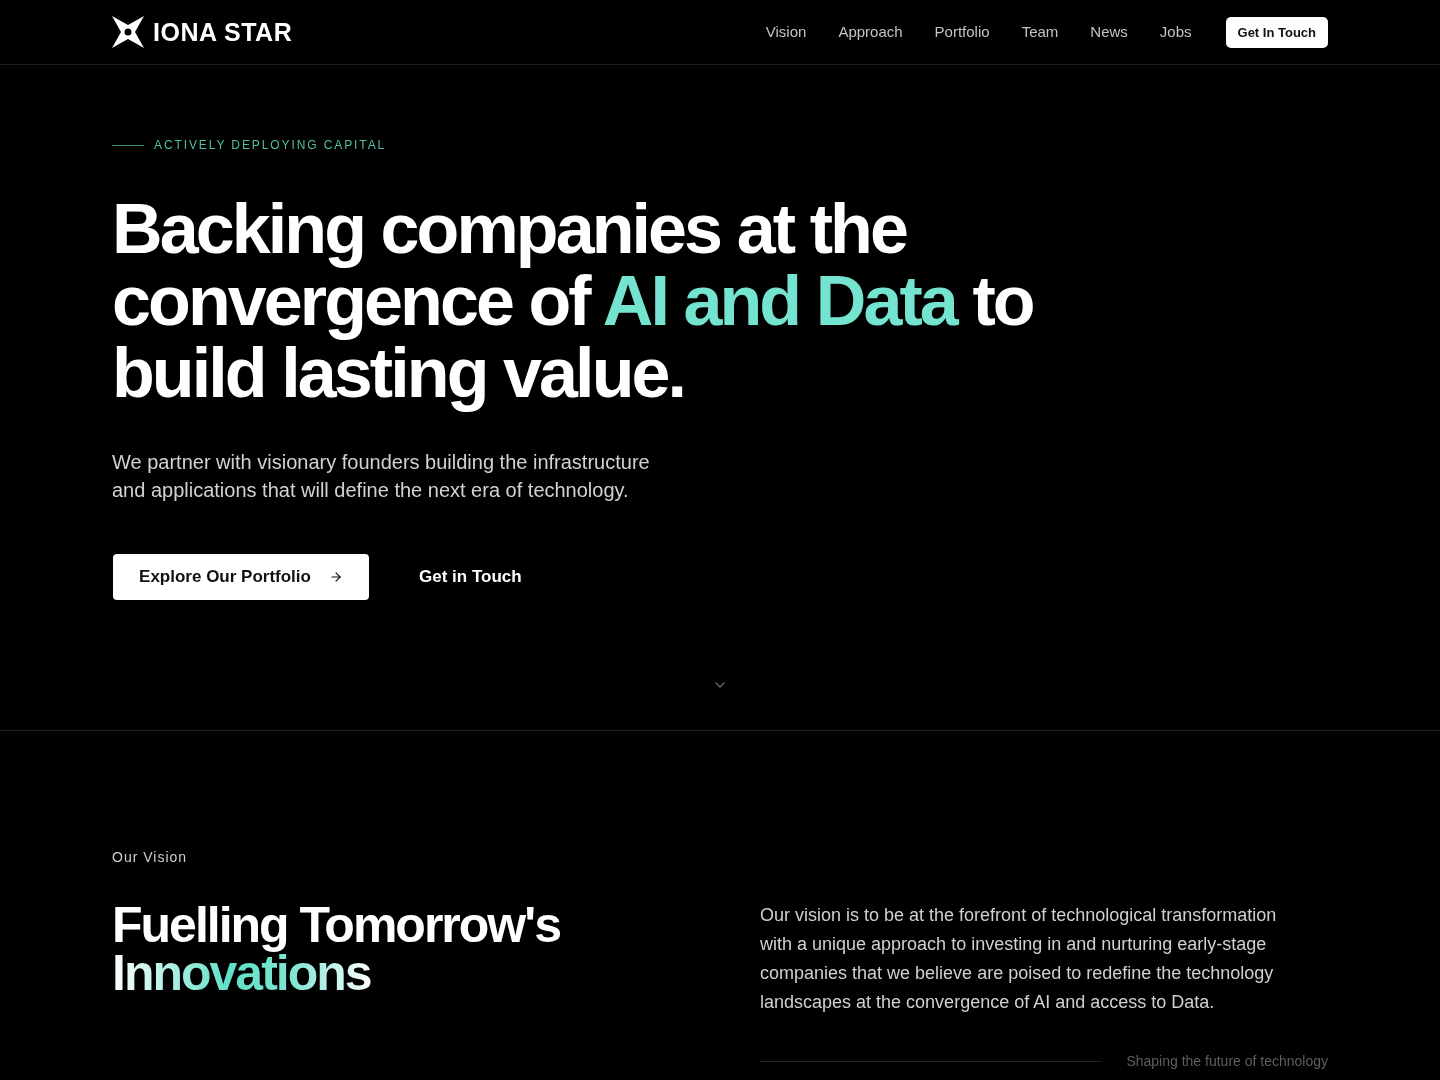 The image size is (1440, 1080). I want to click on brand-name: IONA STAR, so click(223, 32).